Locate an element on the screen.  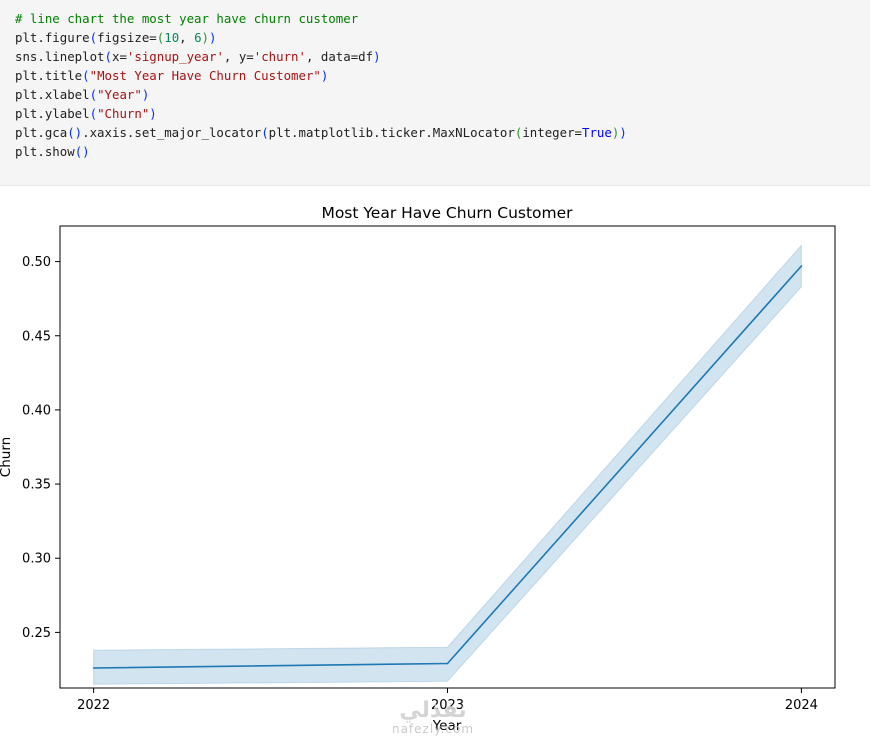
code-token: plt.title is located at coordinates (49, 75).